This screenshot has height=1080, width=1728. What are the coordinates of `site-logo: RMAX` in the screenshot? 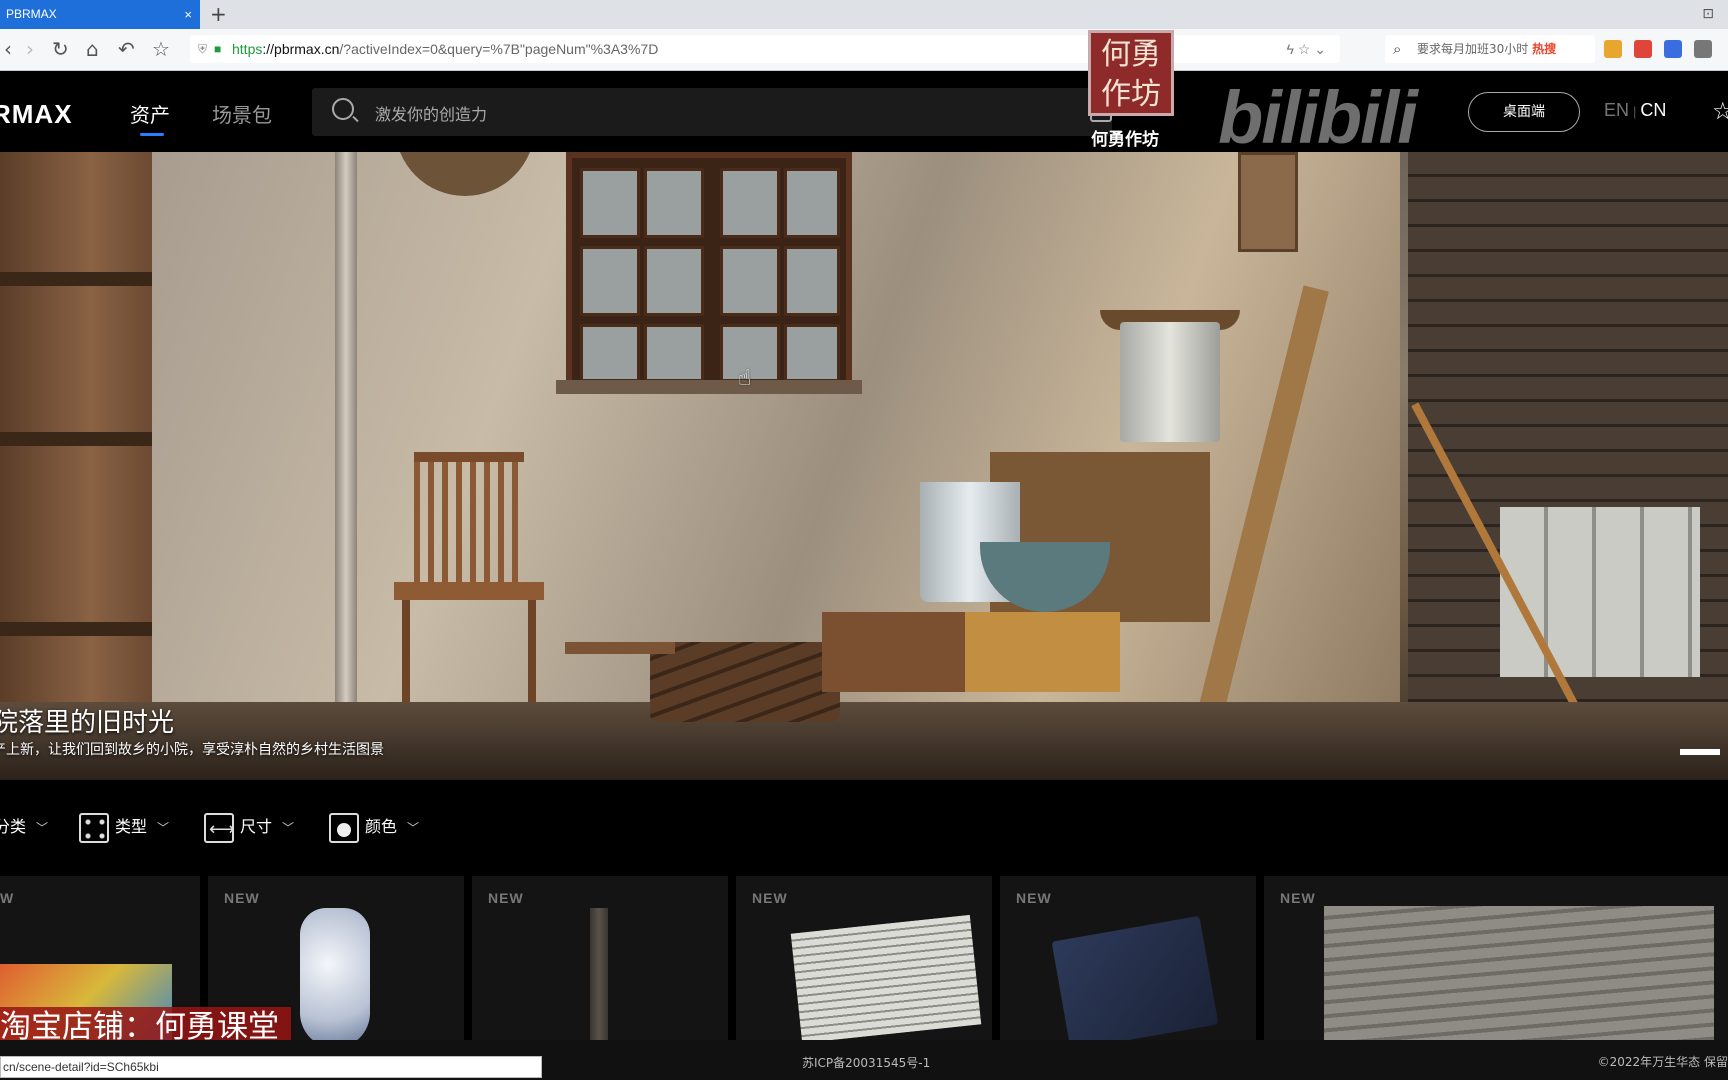 It's located at (36, 114).